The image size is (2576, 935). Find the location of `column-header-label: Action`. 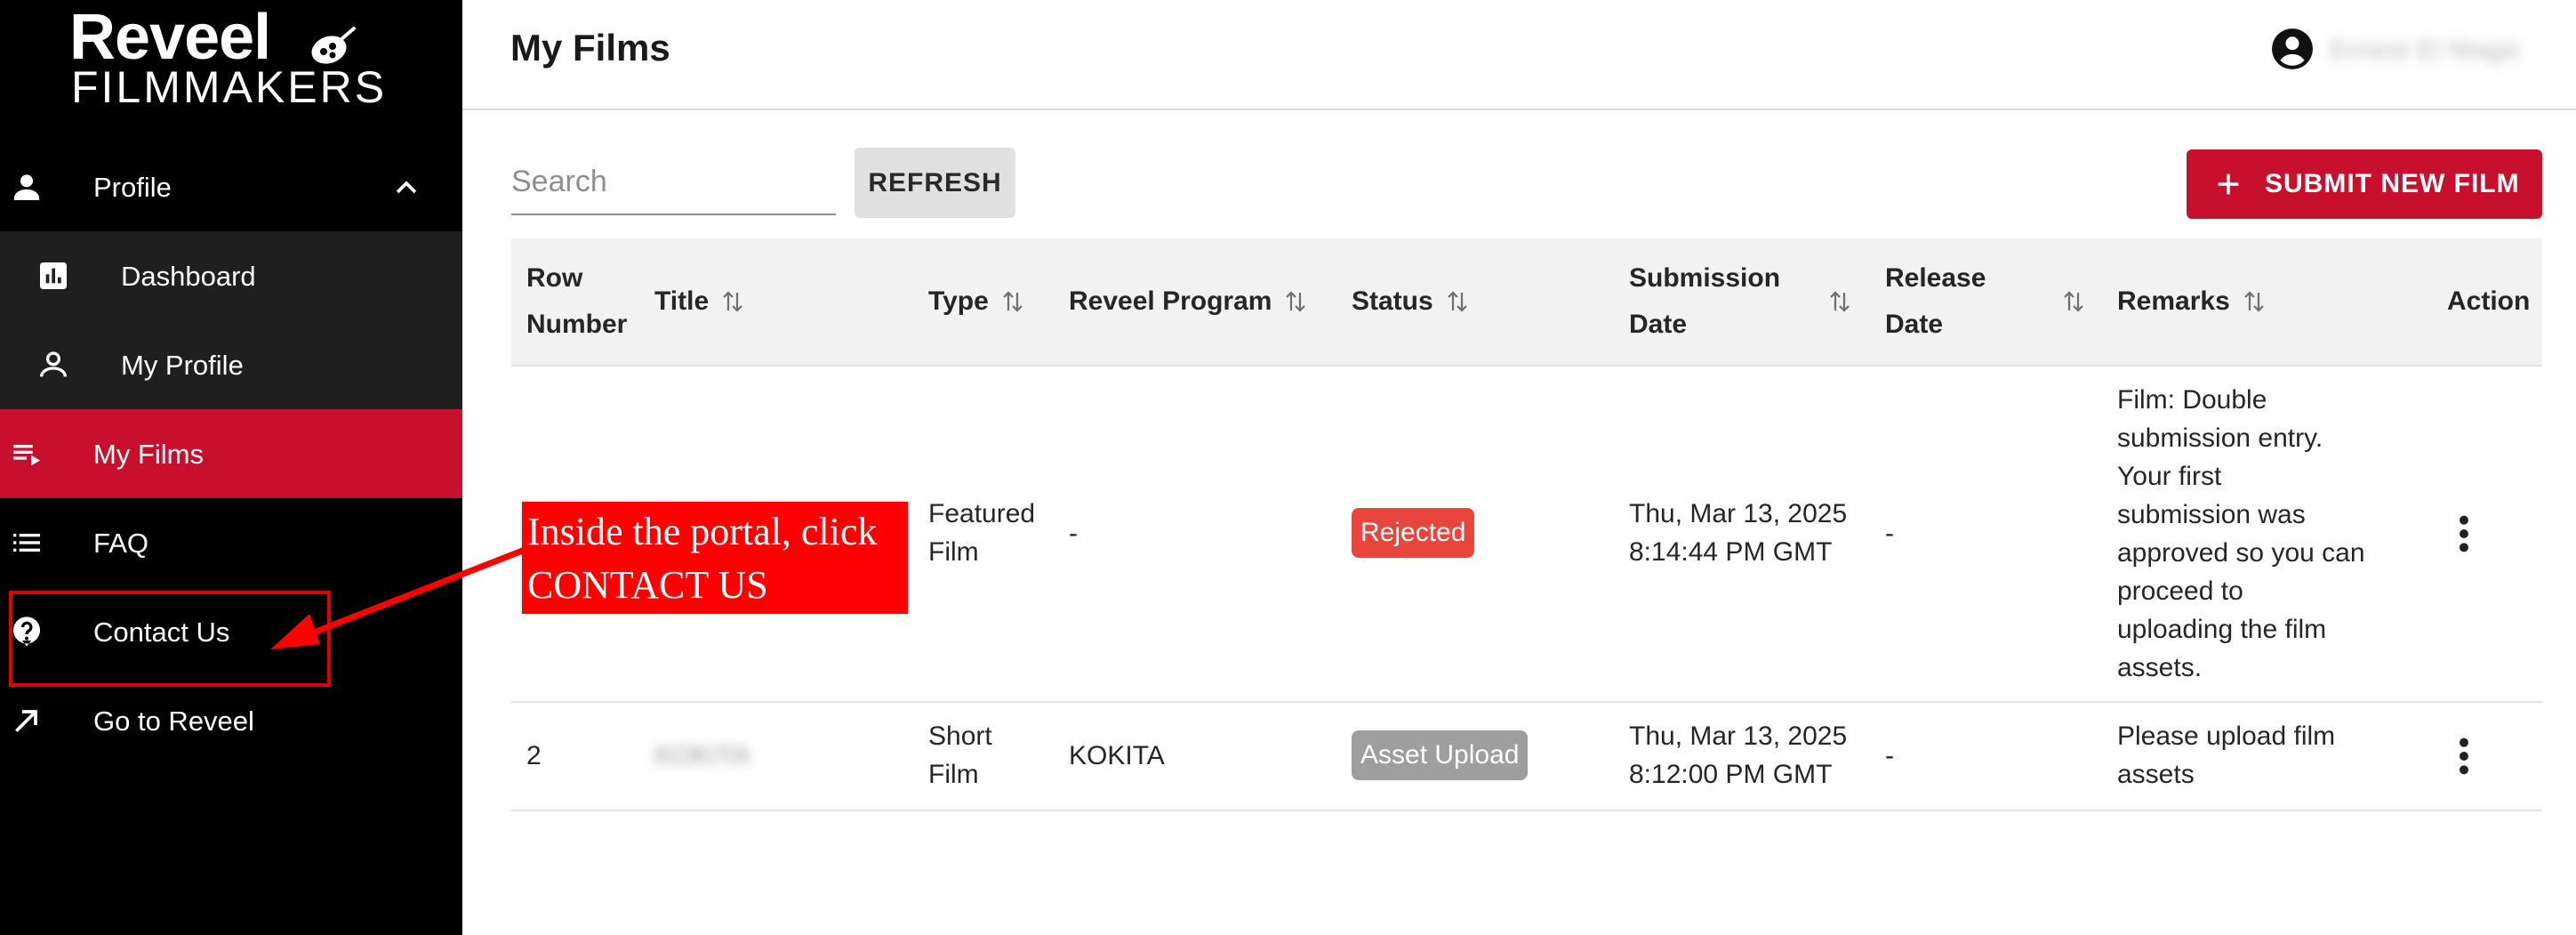

column-header-label: Action is located at coordinates (2489, 301).